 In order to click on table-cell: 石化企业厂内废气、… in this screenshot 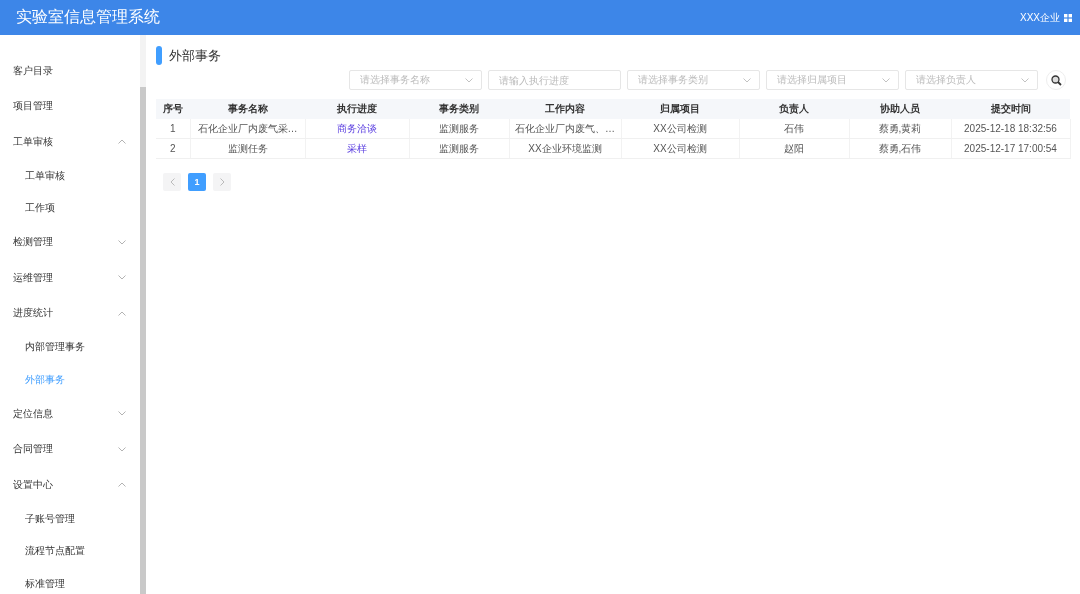, I will do `click(565, 129)`.